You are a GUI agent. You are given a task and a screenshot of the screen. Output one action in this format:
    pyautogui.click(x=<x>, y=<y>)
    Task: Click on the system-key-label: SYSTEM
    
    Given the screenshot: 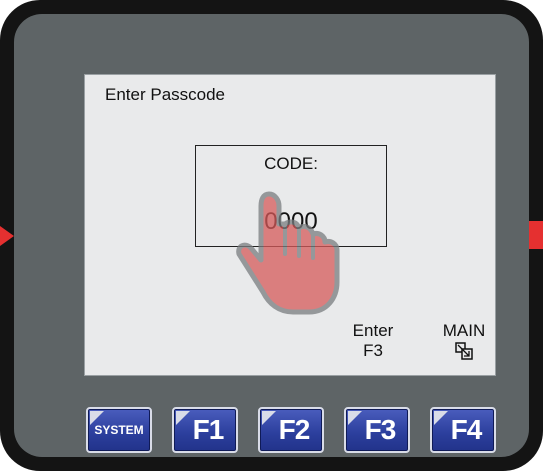 What is the action you would take?
    pyautogui.click(x=119, y=430)
    